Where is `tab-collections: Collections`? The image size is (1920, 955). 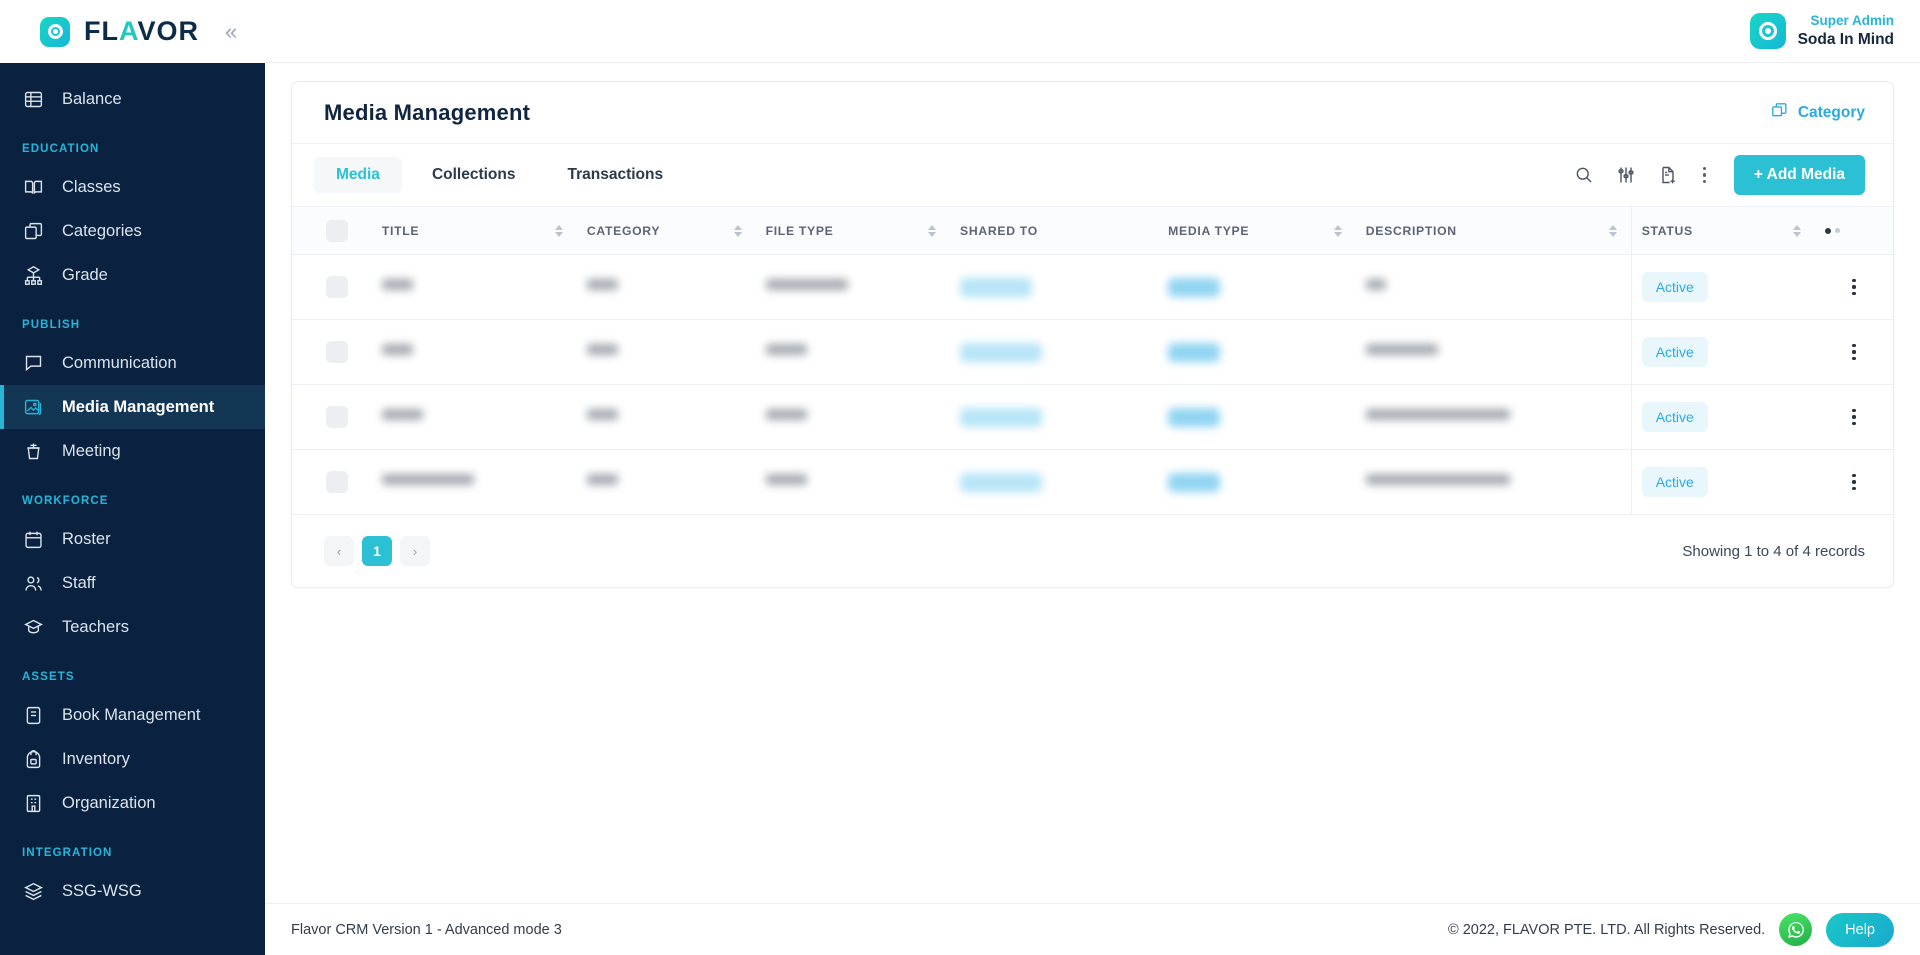
tab-collections: Collections is located at coordinates (474, 175).